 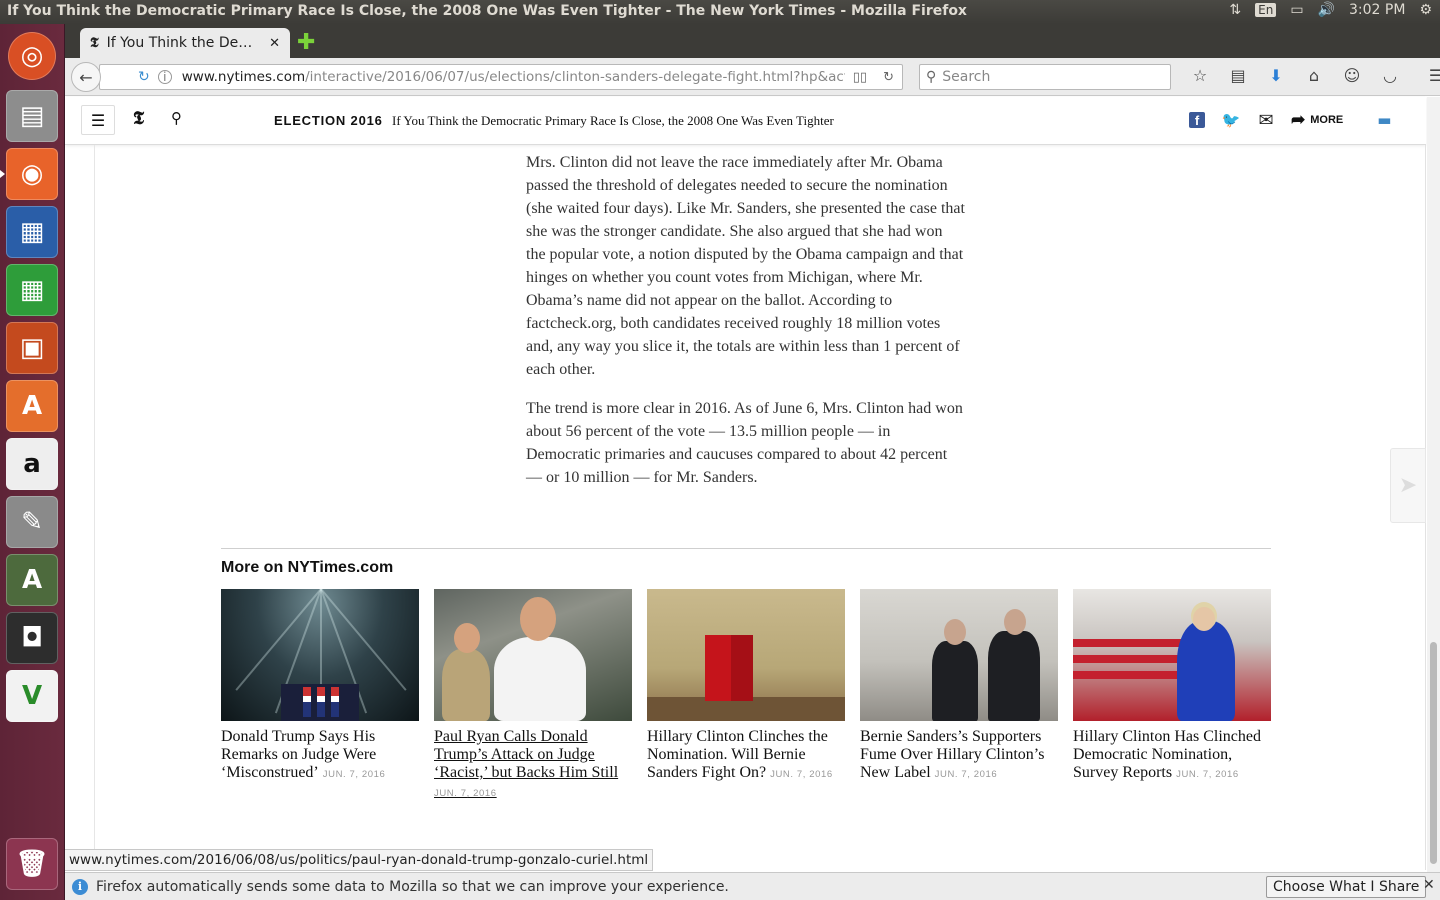 I want to click on section-divider, so click(x=746, y=548).